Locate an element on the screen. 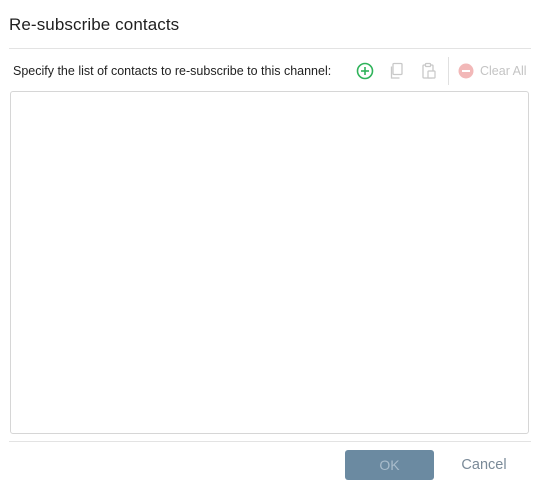 Image resolution: width=538 pixels, height=492 pixels. plus-circle-icon is located at coordinates (365, 71).